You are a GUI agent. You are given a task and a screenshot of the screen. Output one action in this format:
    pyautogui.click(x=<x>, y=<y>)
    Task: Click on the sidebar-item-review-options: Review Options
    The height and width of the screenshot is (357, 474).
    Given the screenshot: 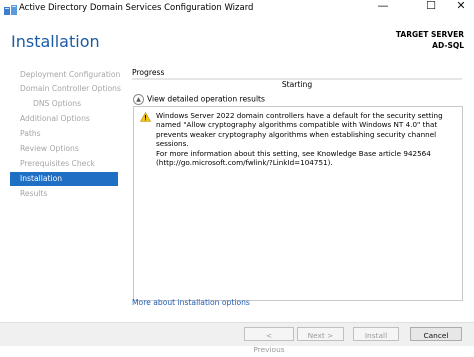 What is the action you would take?
    pyautogui.click(x=49, y=148)
    